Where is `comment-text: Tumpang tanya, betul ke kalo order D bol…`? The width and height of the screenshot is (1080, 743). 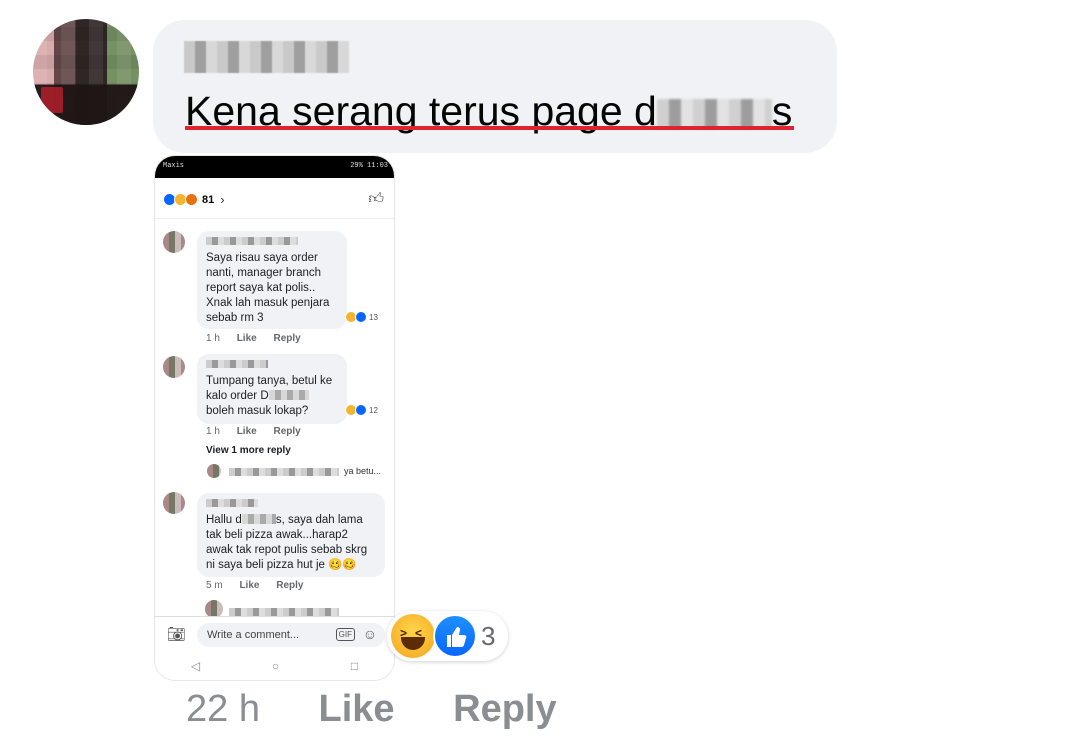
comment-text: Tumpang tanya, betul ke kalo order D bol… is located at coordinates (269, 396).